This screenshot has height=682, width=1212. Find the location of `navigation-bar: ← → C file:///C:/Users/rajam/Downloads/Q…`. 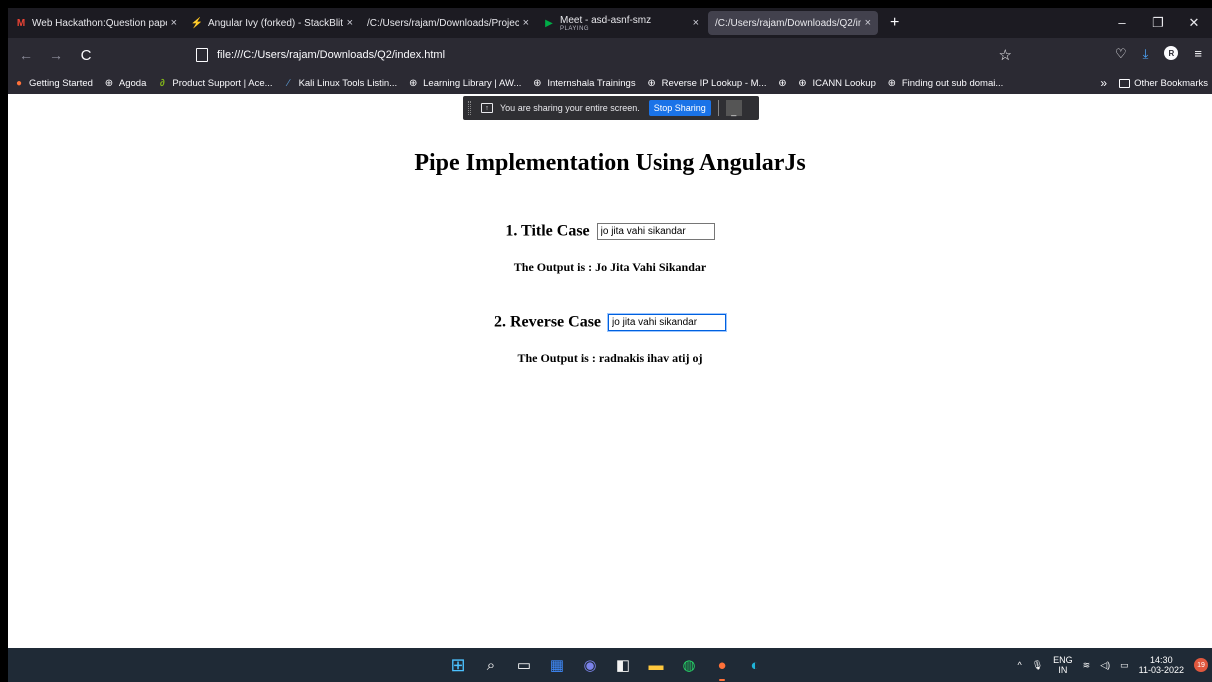

navigation-bar: ← → C file:///C:/Users/rajam/Downloads/Q… is located at coordinates (610, 55).